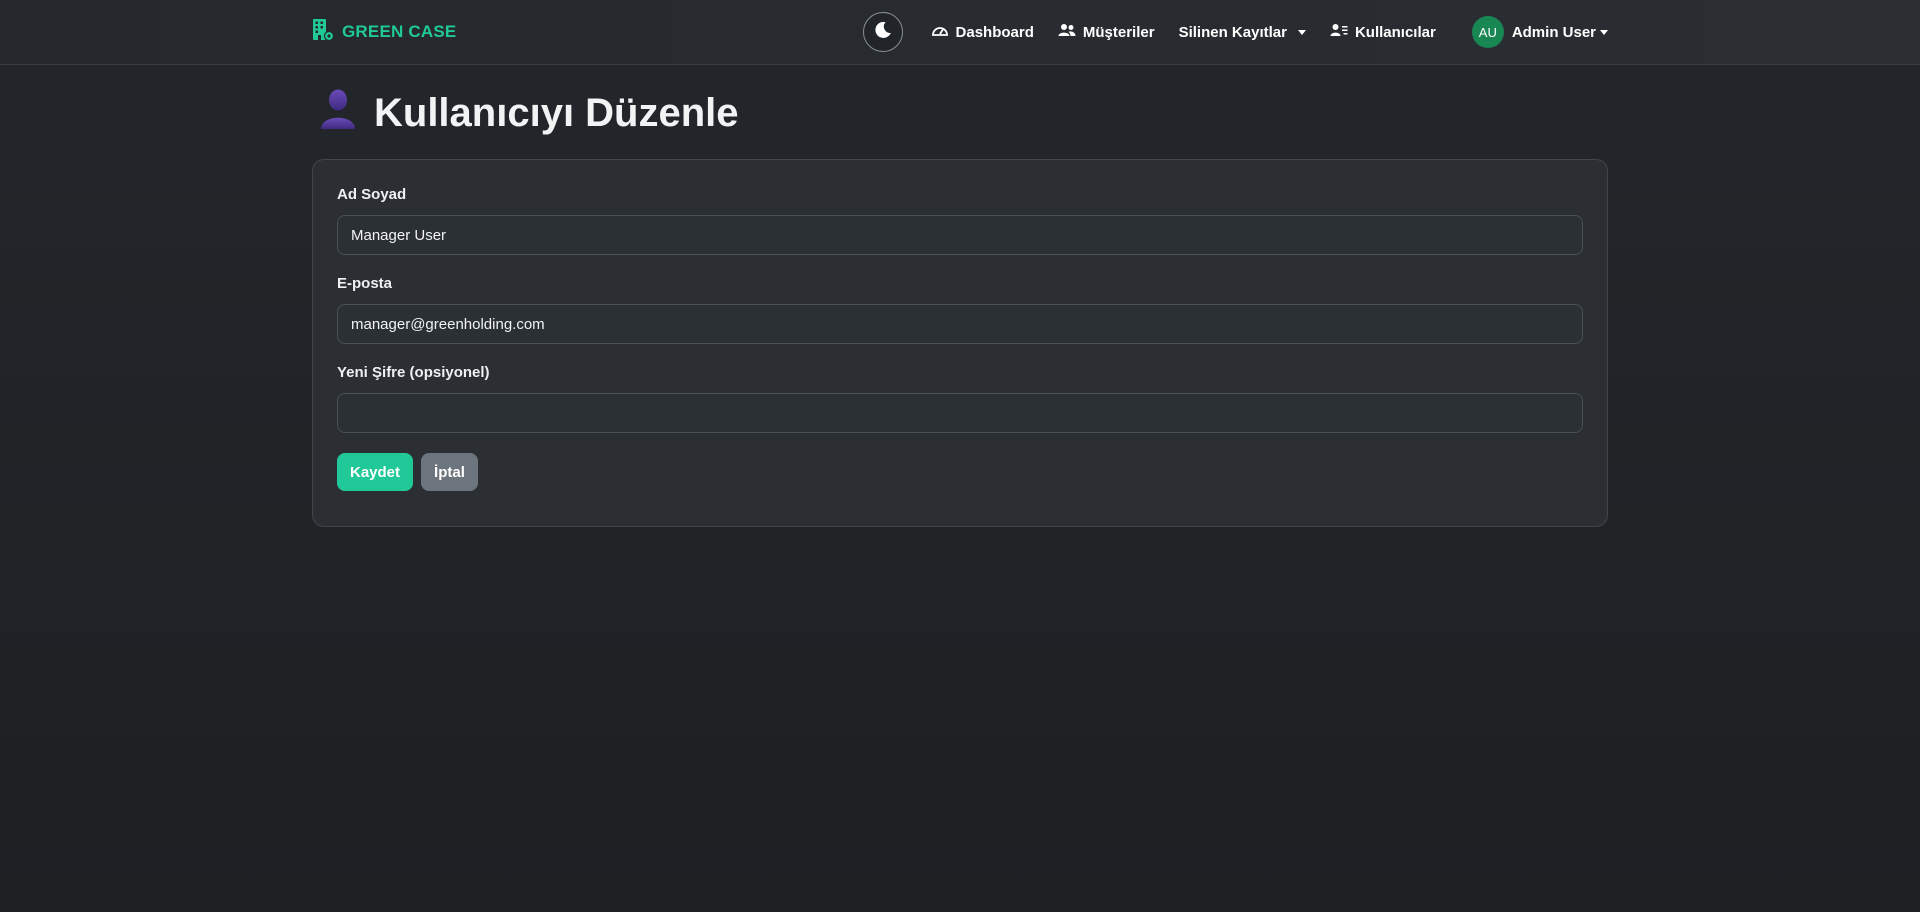 The image size is (1920, 912). I want to click on theme-toggle-button, so click(882, 32).